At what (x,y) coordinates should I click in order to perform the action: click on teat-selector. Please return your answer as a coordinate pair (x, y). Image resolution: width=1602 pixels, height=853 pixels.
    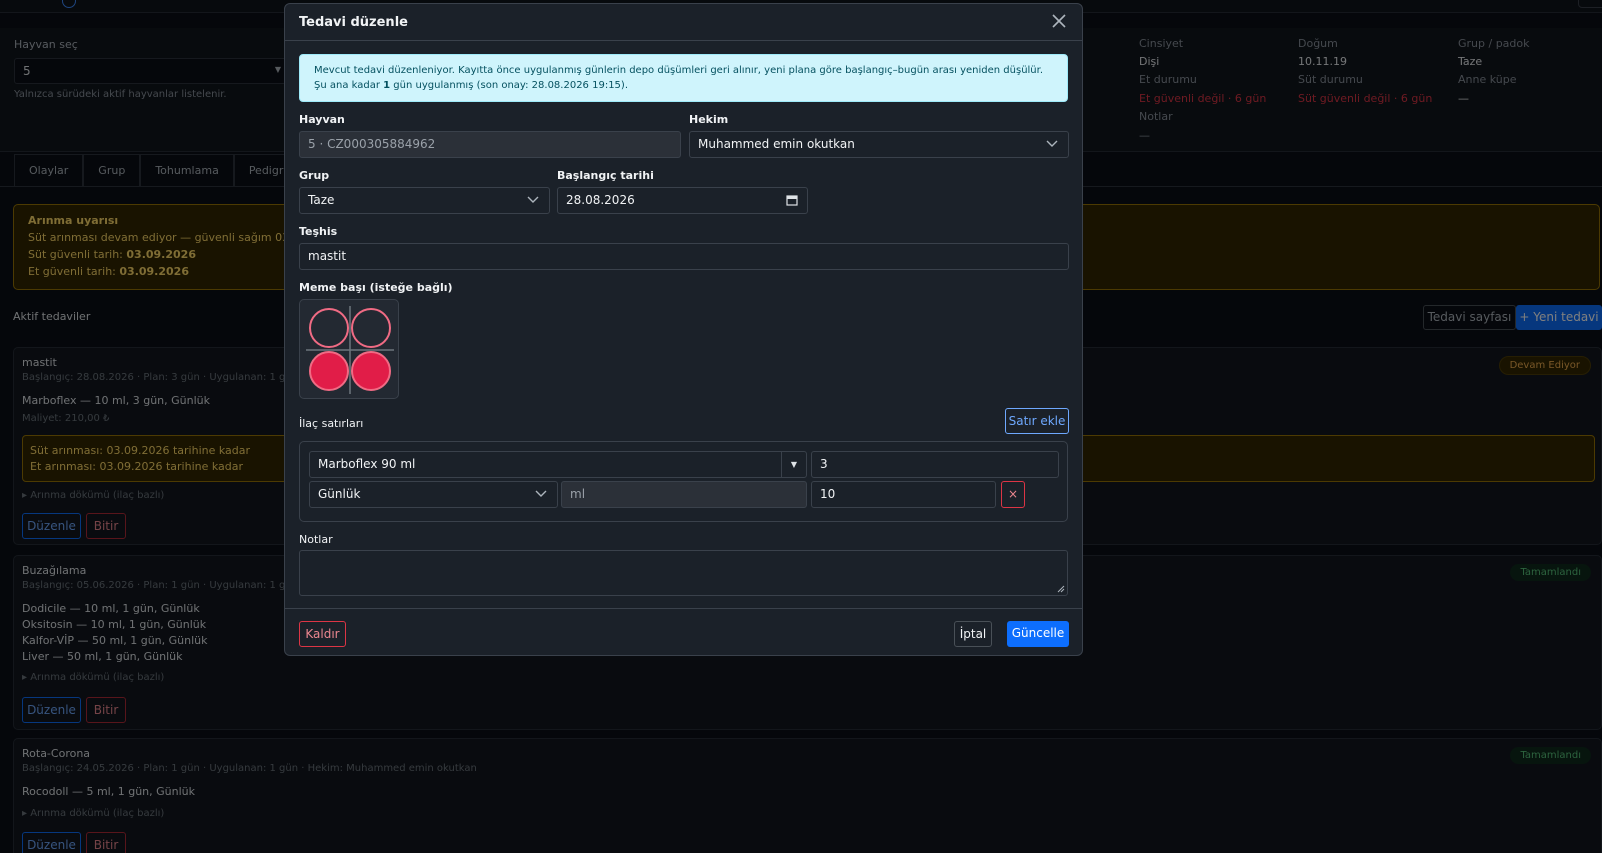
    Looking at the image, I should click on (349, 349).